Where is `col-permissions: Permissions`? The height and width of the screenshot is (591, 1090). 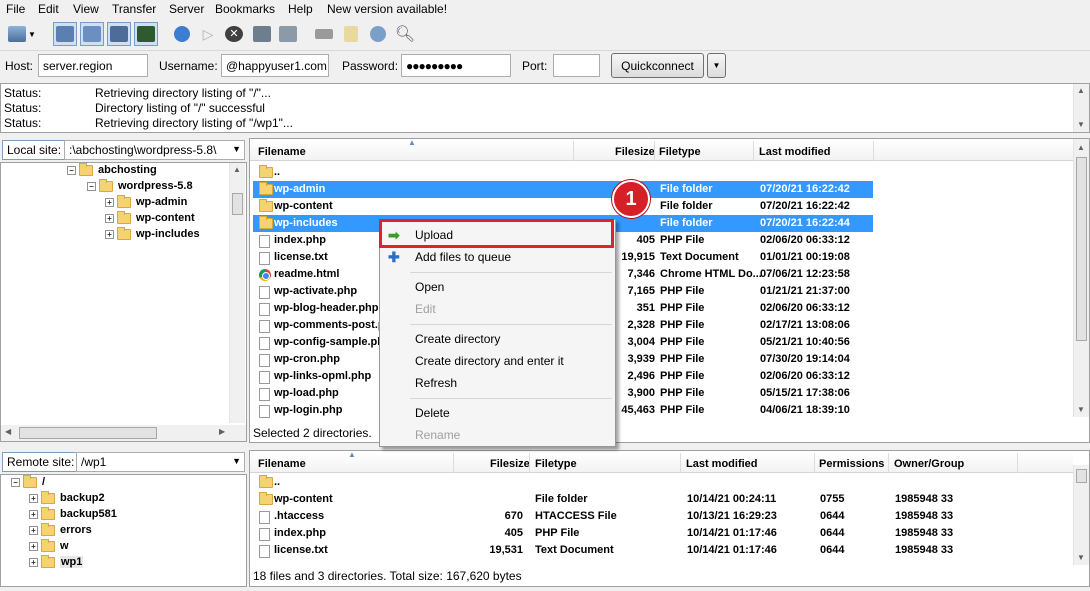
col-permissions: Permissions is located at coordinates (851, 464).